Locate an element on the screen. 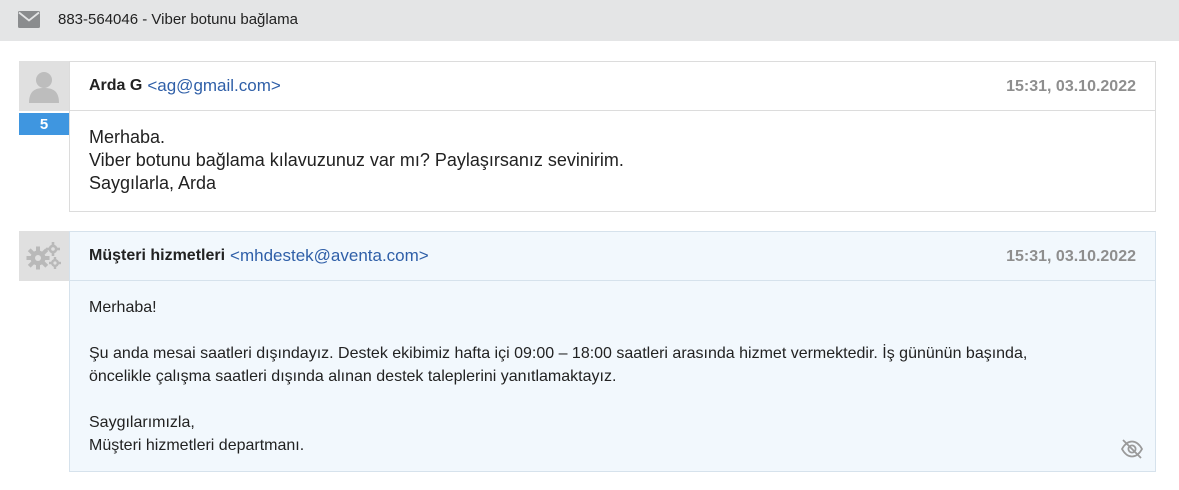 Image resolution: width=1179 pixels, height=490 pixels. message-count-badge: 5 is located at coordinates (44, 124).